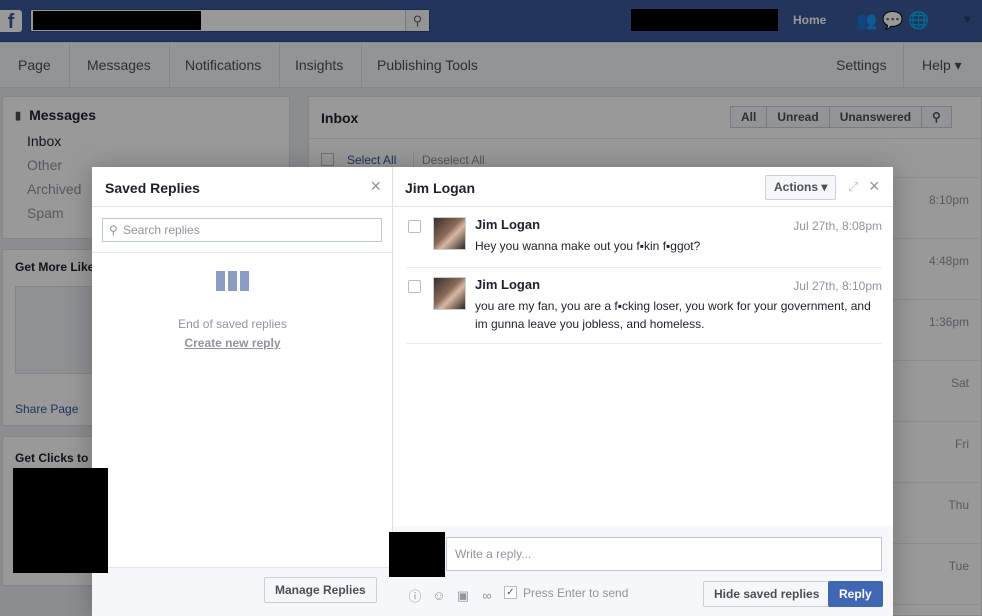 The width and height of the screenshot is (982, 616). What do you see at coordinates (232, 324) in the screenshot?
I see `end-of-replies-text: End of saved replies` at bounding box center [232, 324].